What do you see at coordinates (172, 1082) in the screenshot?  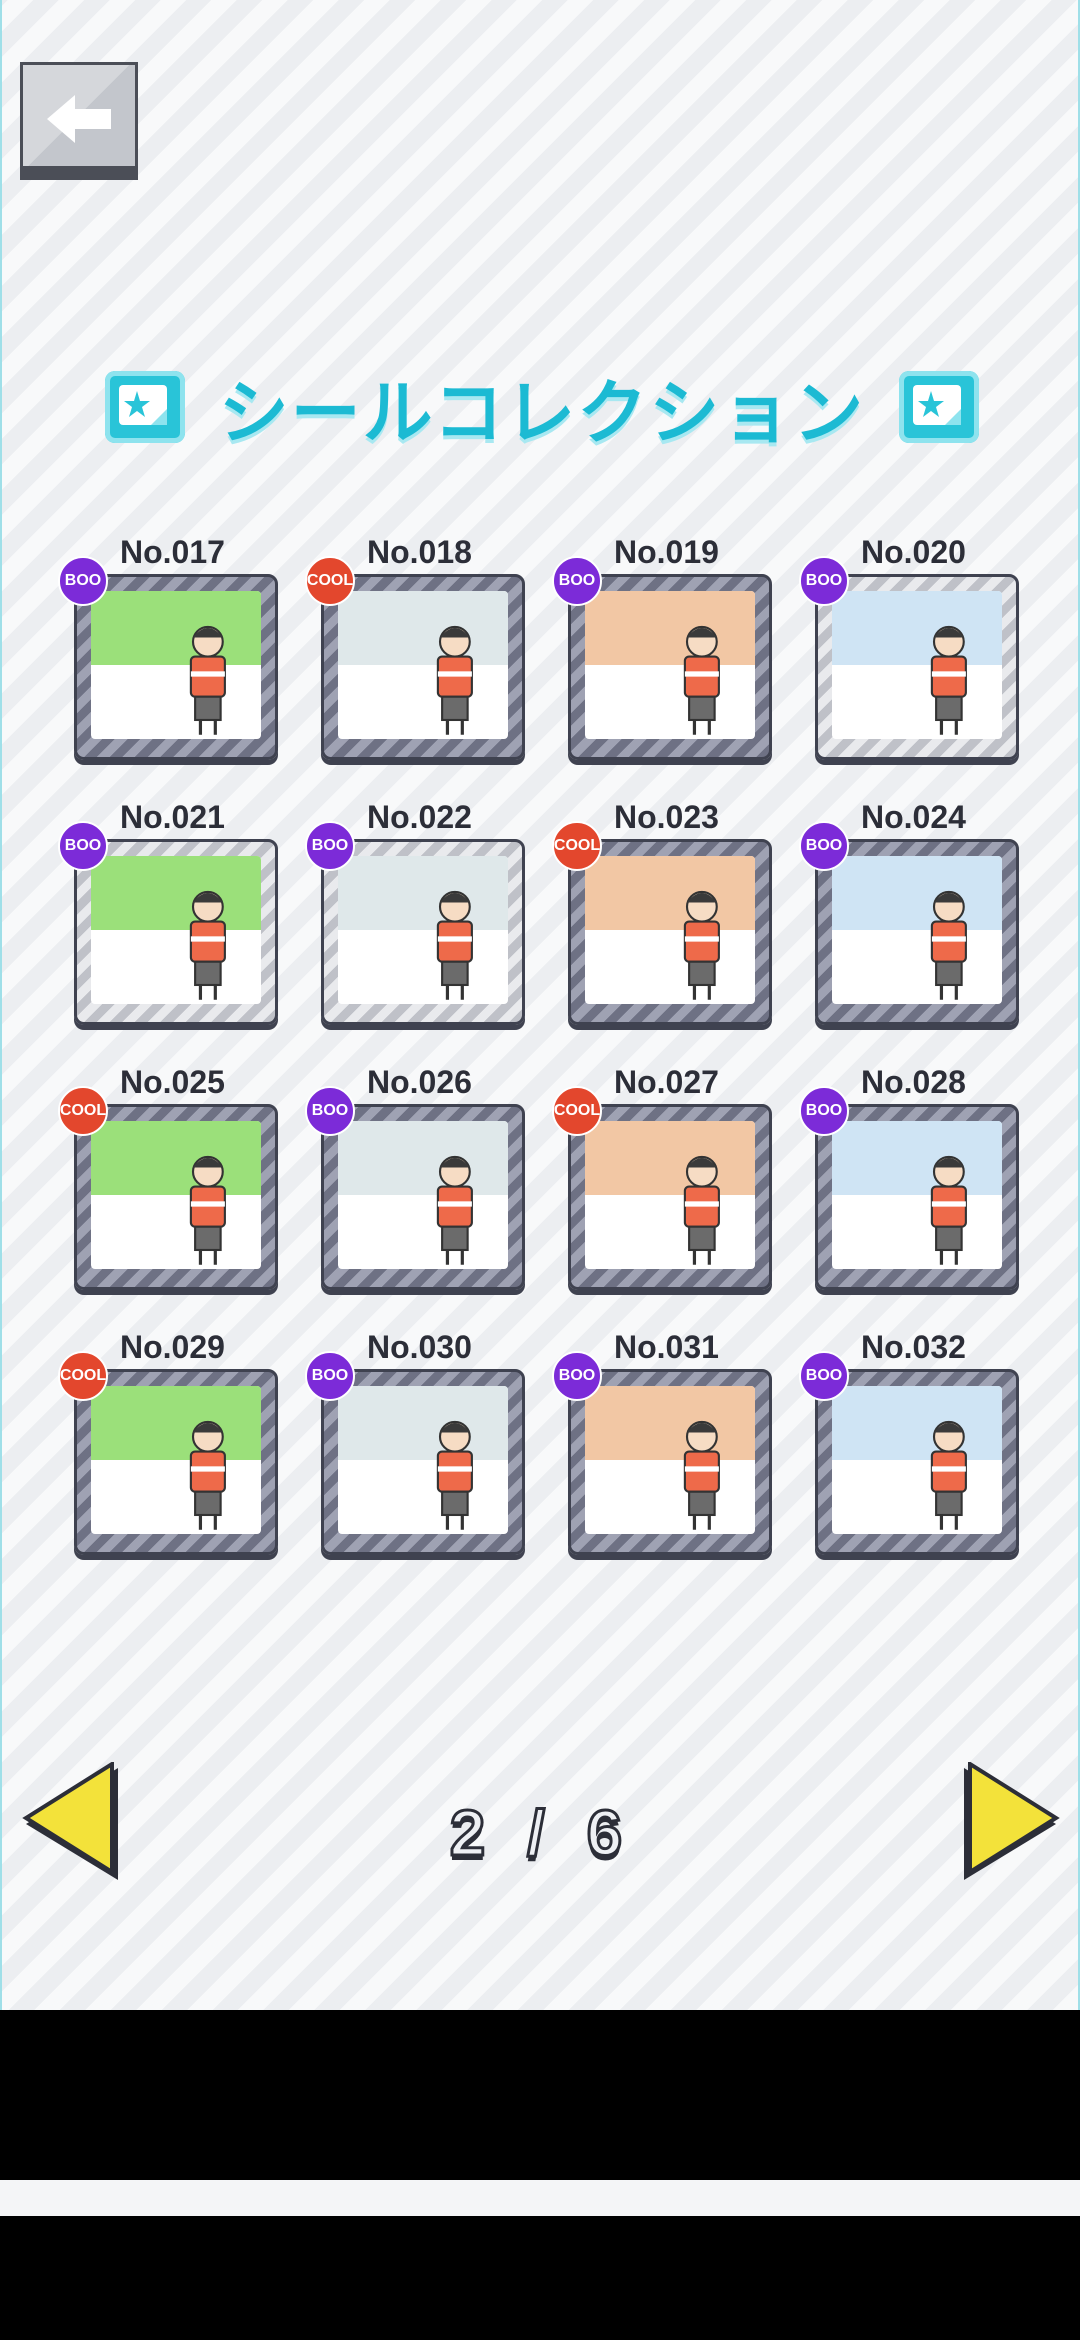 I see `sticker-number: No.025` at bounding box center [172, 1082].